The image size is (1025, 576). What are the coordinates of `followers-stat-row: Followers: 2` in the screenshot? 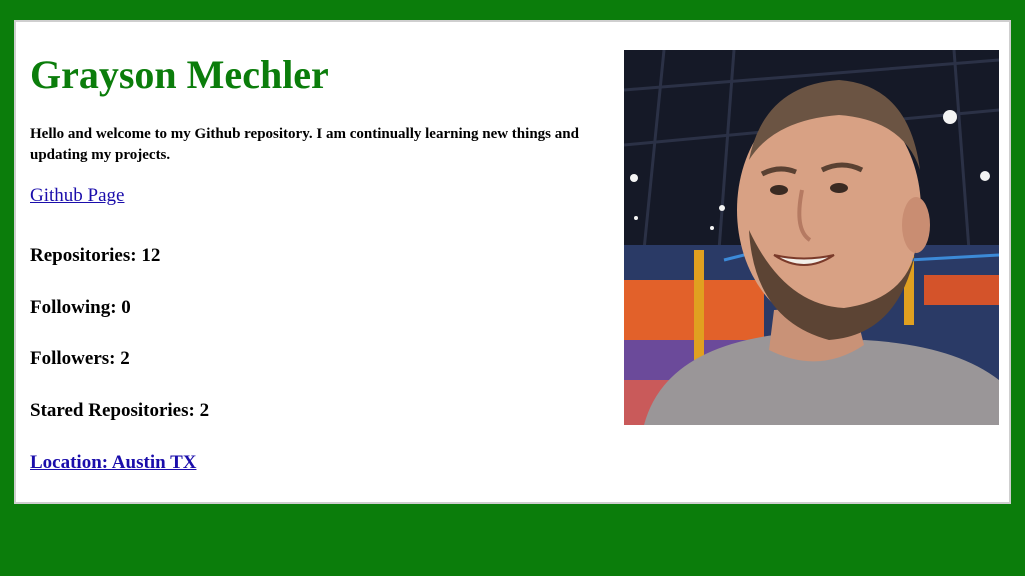 It's located at (80, 359).